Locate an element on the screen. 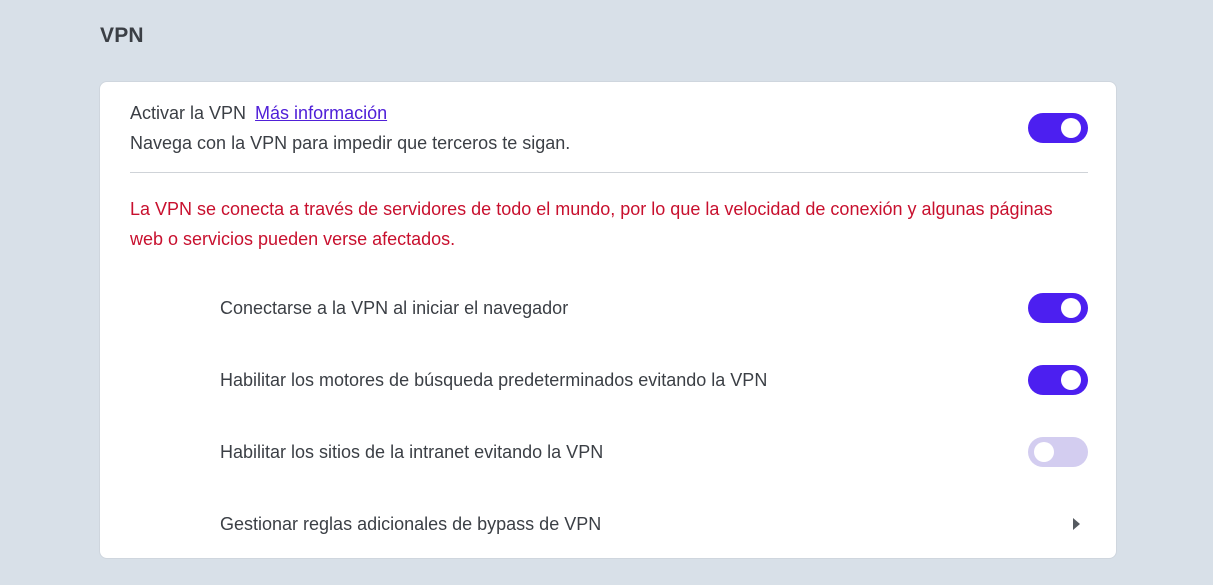 The width and height of the screenshot is (1213, 585). divider is located at coordinates (609, 172).